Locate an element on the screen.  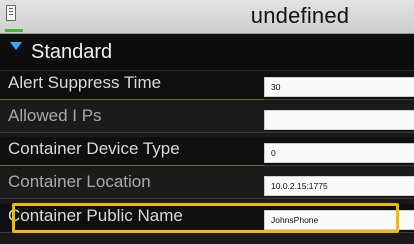
chevron-down-icon is located at coordinates (16, 46).